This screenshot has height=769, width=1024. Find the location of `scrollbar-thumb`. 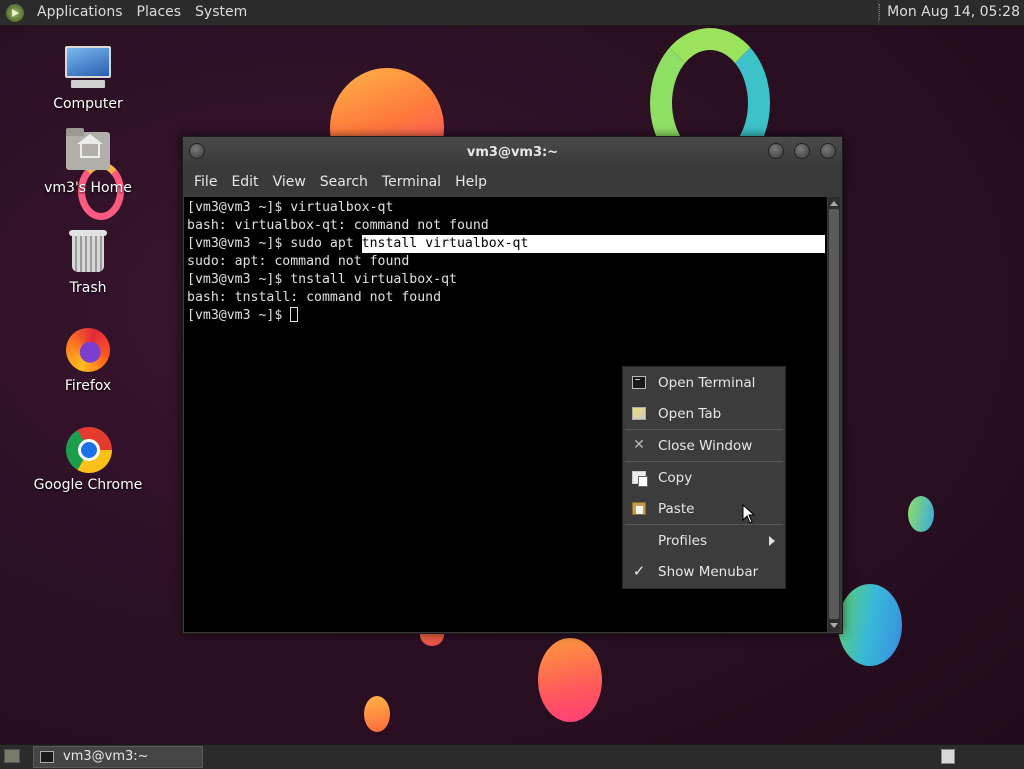

scrollbar-thumb is located at coordinates (834, 414).